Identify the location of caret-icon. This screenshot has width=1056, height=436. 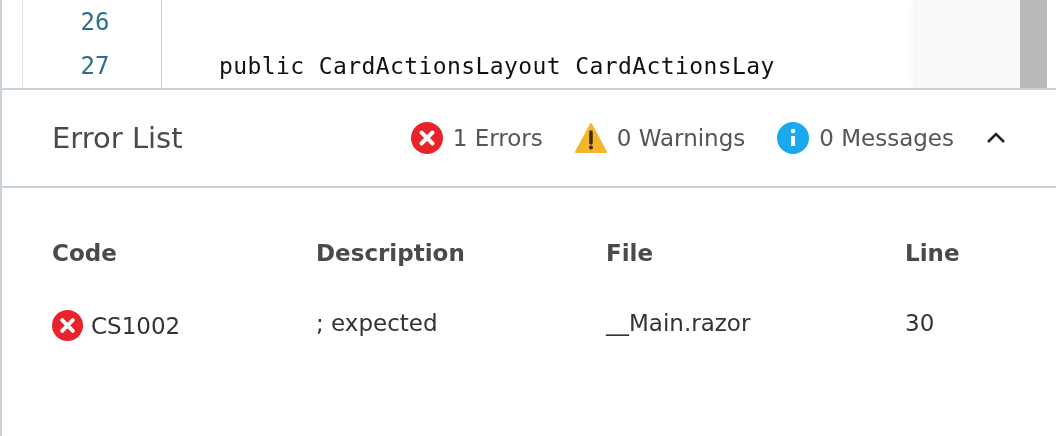
(996, 138).